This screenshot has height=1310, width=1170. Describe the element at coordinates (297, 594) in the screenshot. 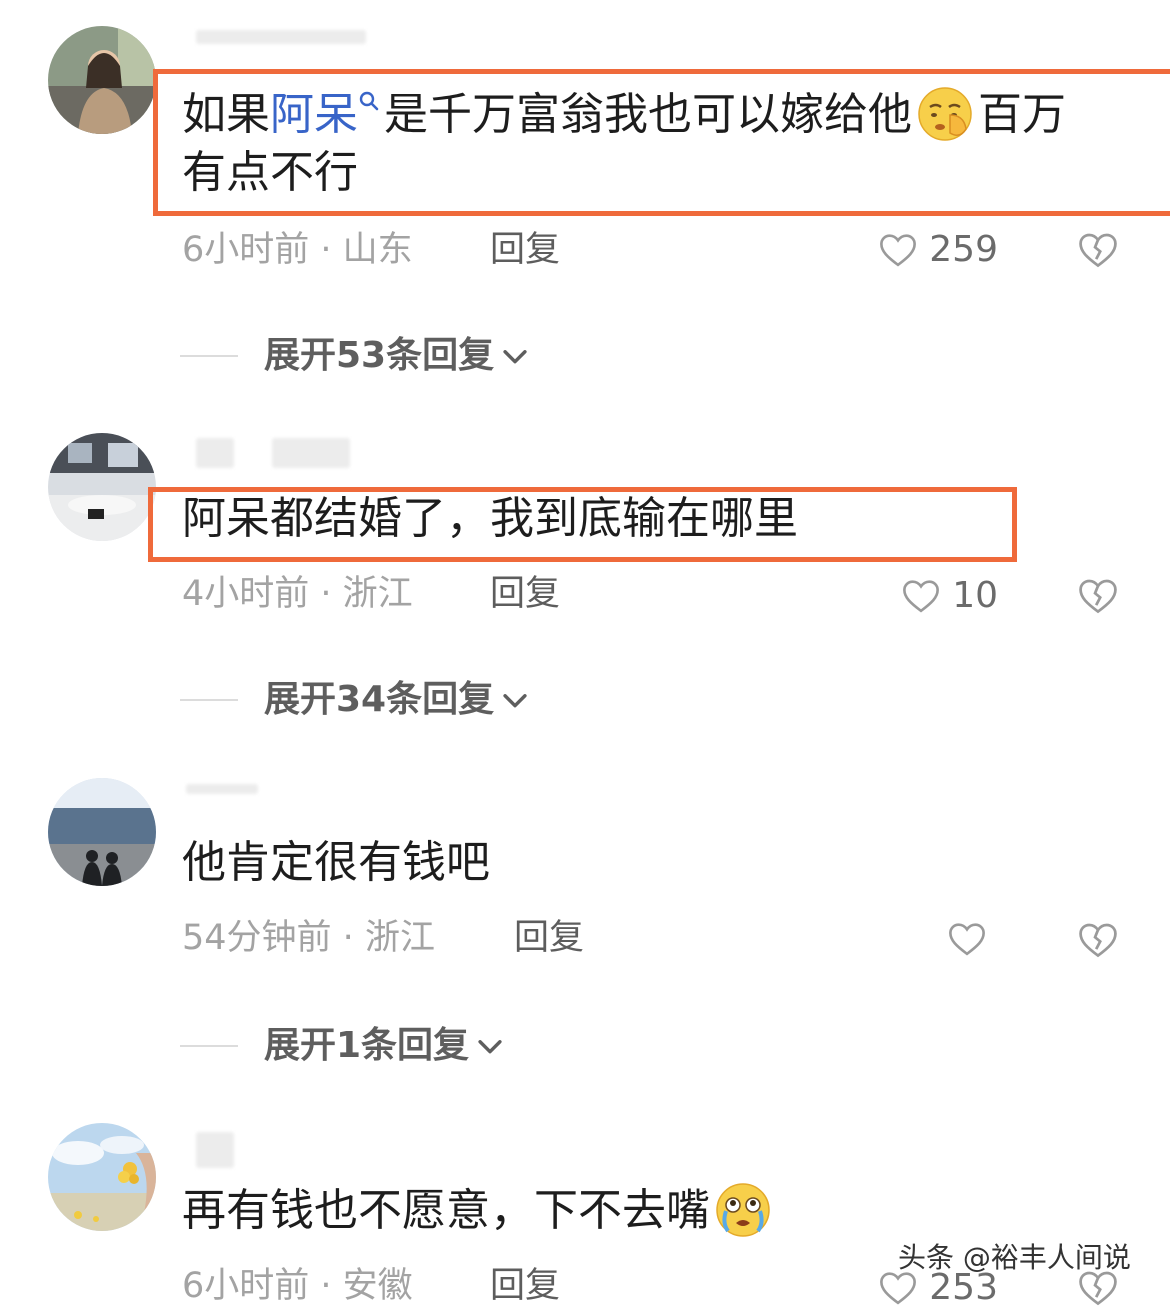

I see `comment-meta: 4小时前 · 浙江` at that location.